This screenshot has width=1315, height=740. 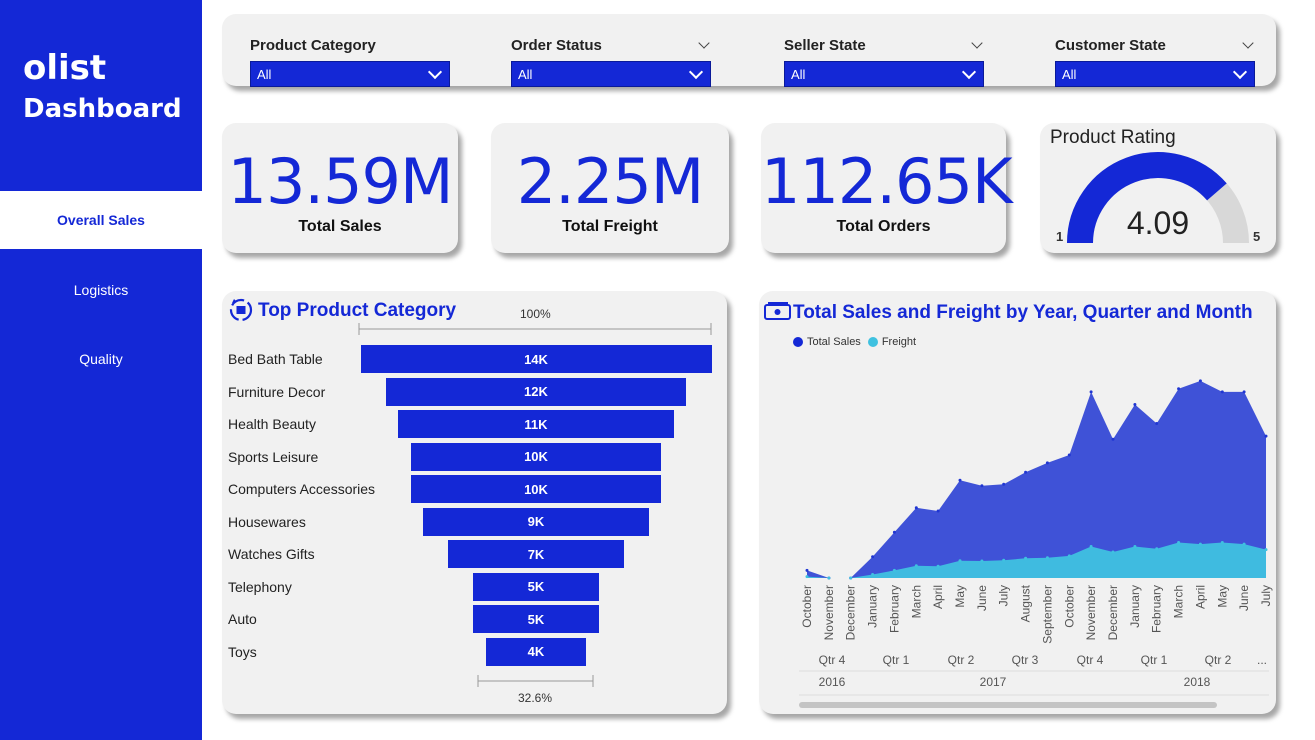 What do you see at coordinates (884, 74) in the screenshot?
I see `seller-state-dropdown: All` at bounding box center [884, 74].